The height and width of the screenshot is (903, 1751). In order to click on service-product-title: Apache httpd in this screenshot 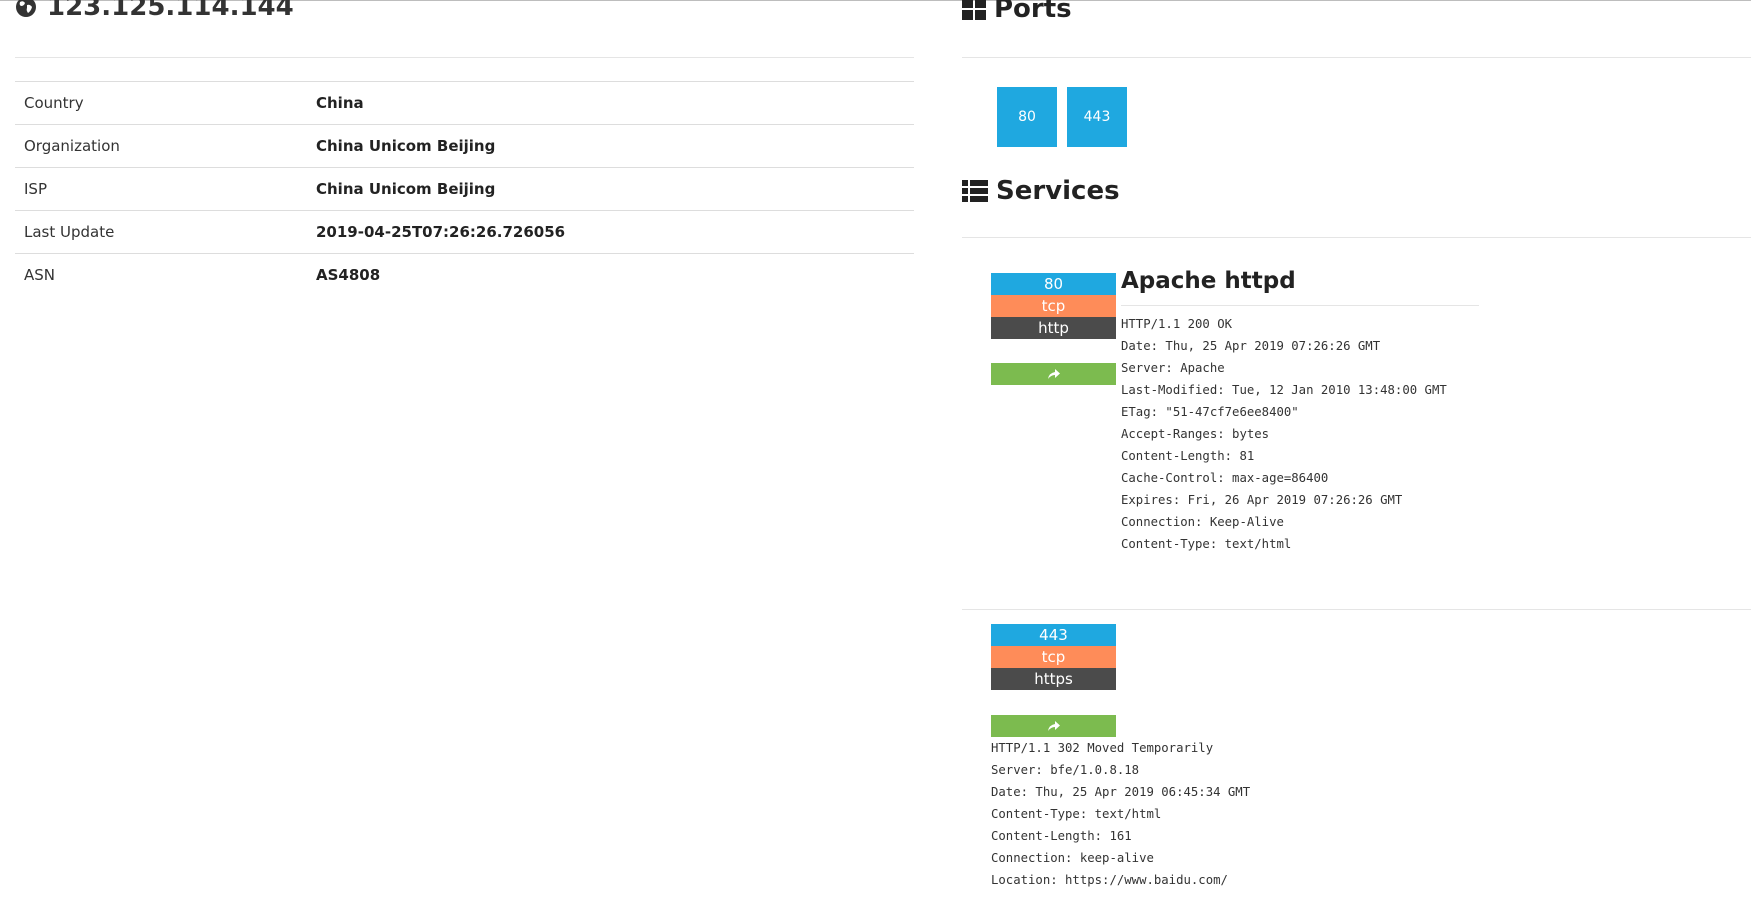, I will do `click(1208, 281)`.